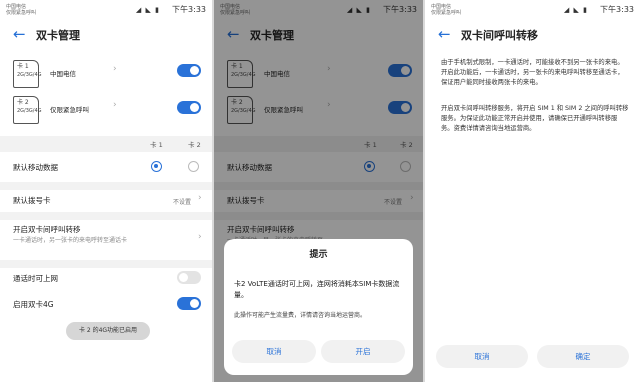 The width and height of the screenshot is (640, 382). I want to click on sim-card-icon: 卡 1 2G/3G/4G, so click(27, 74).